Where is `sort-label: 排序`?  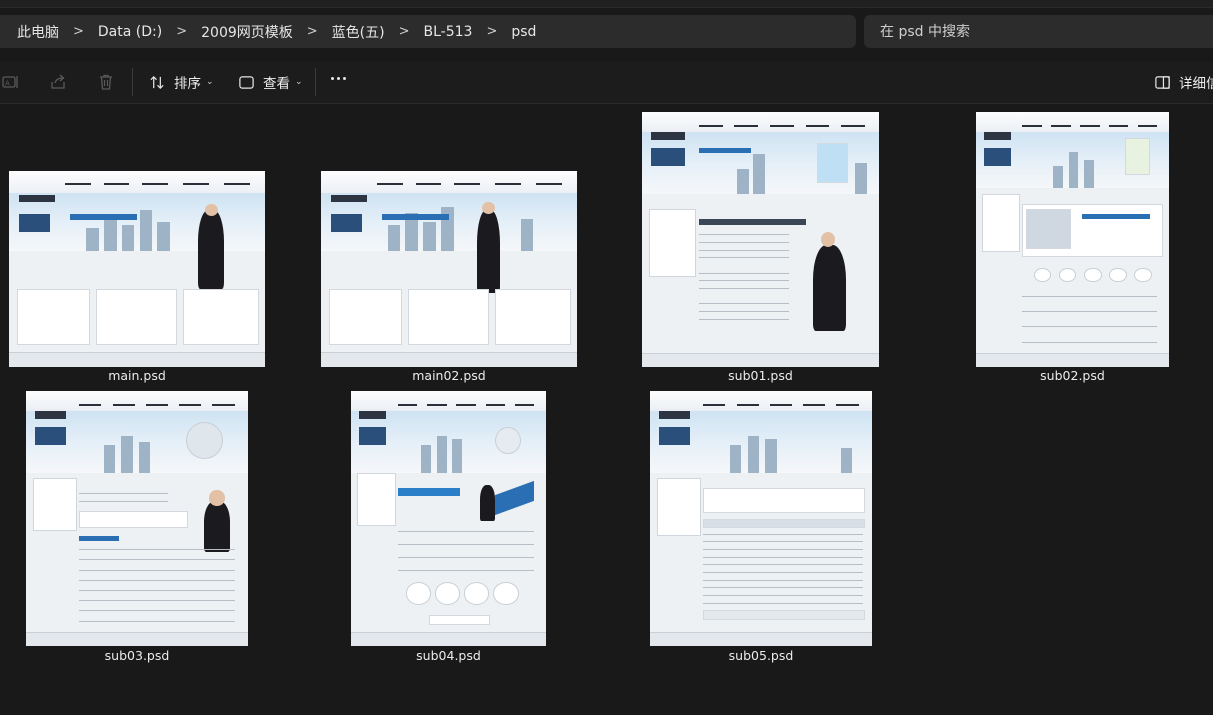
sort-label: 排序 is located at coordinates (187, 84).